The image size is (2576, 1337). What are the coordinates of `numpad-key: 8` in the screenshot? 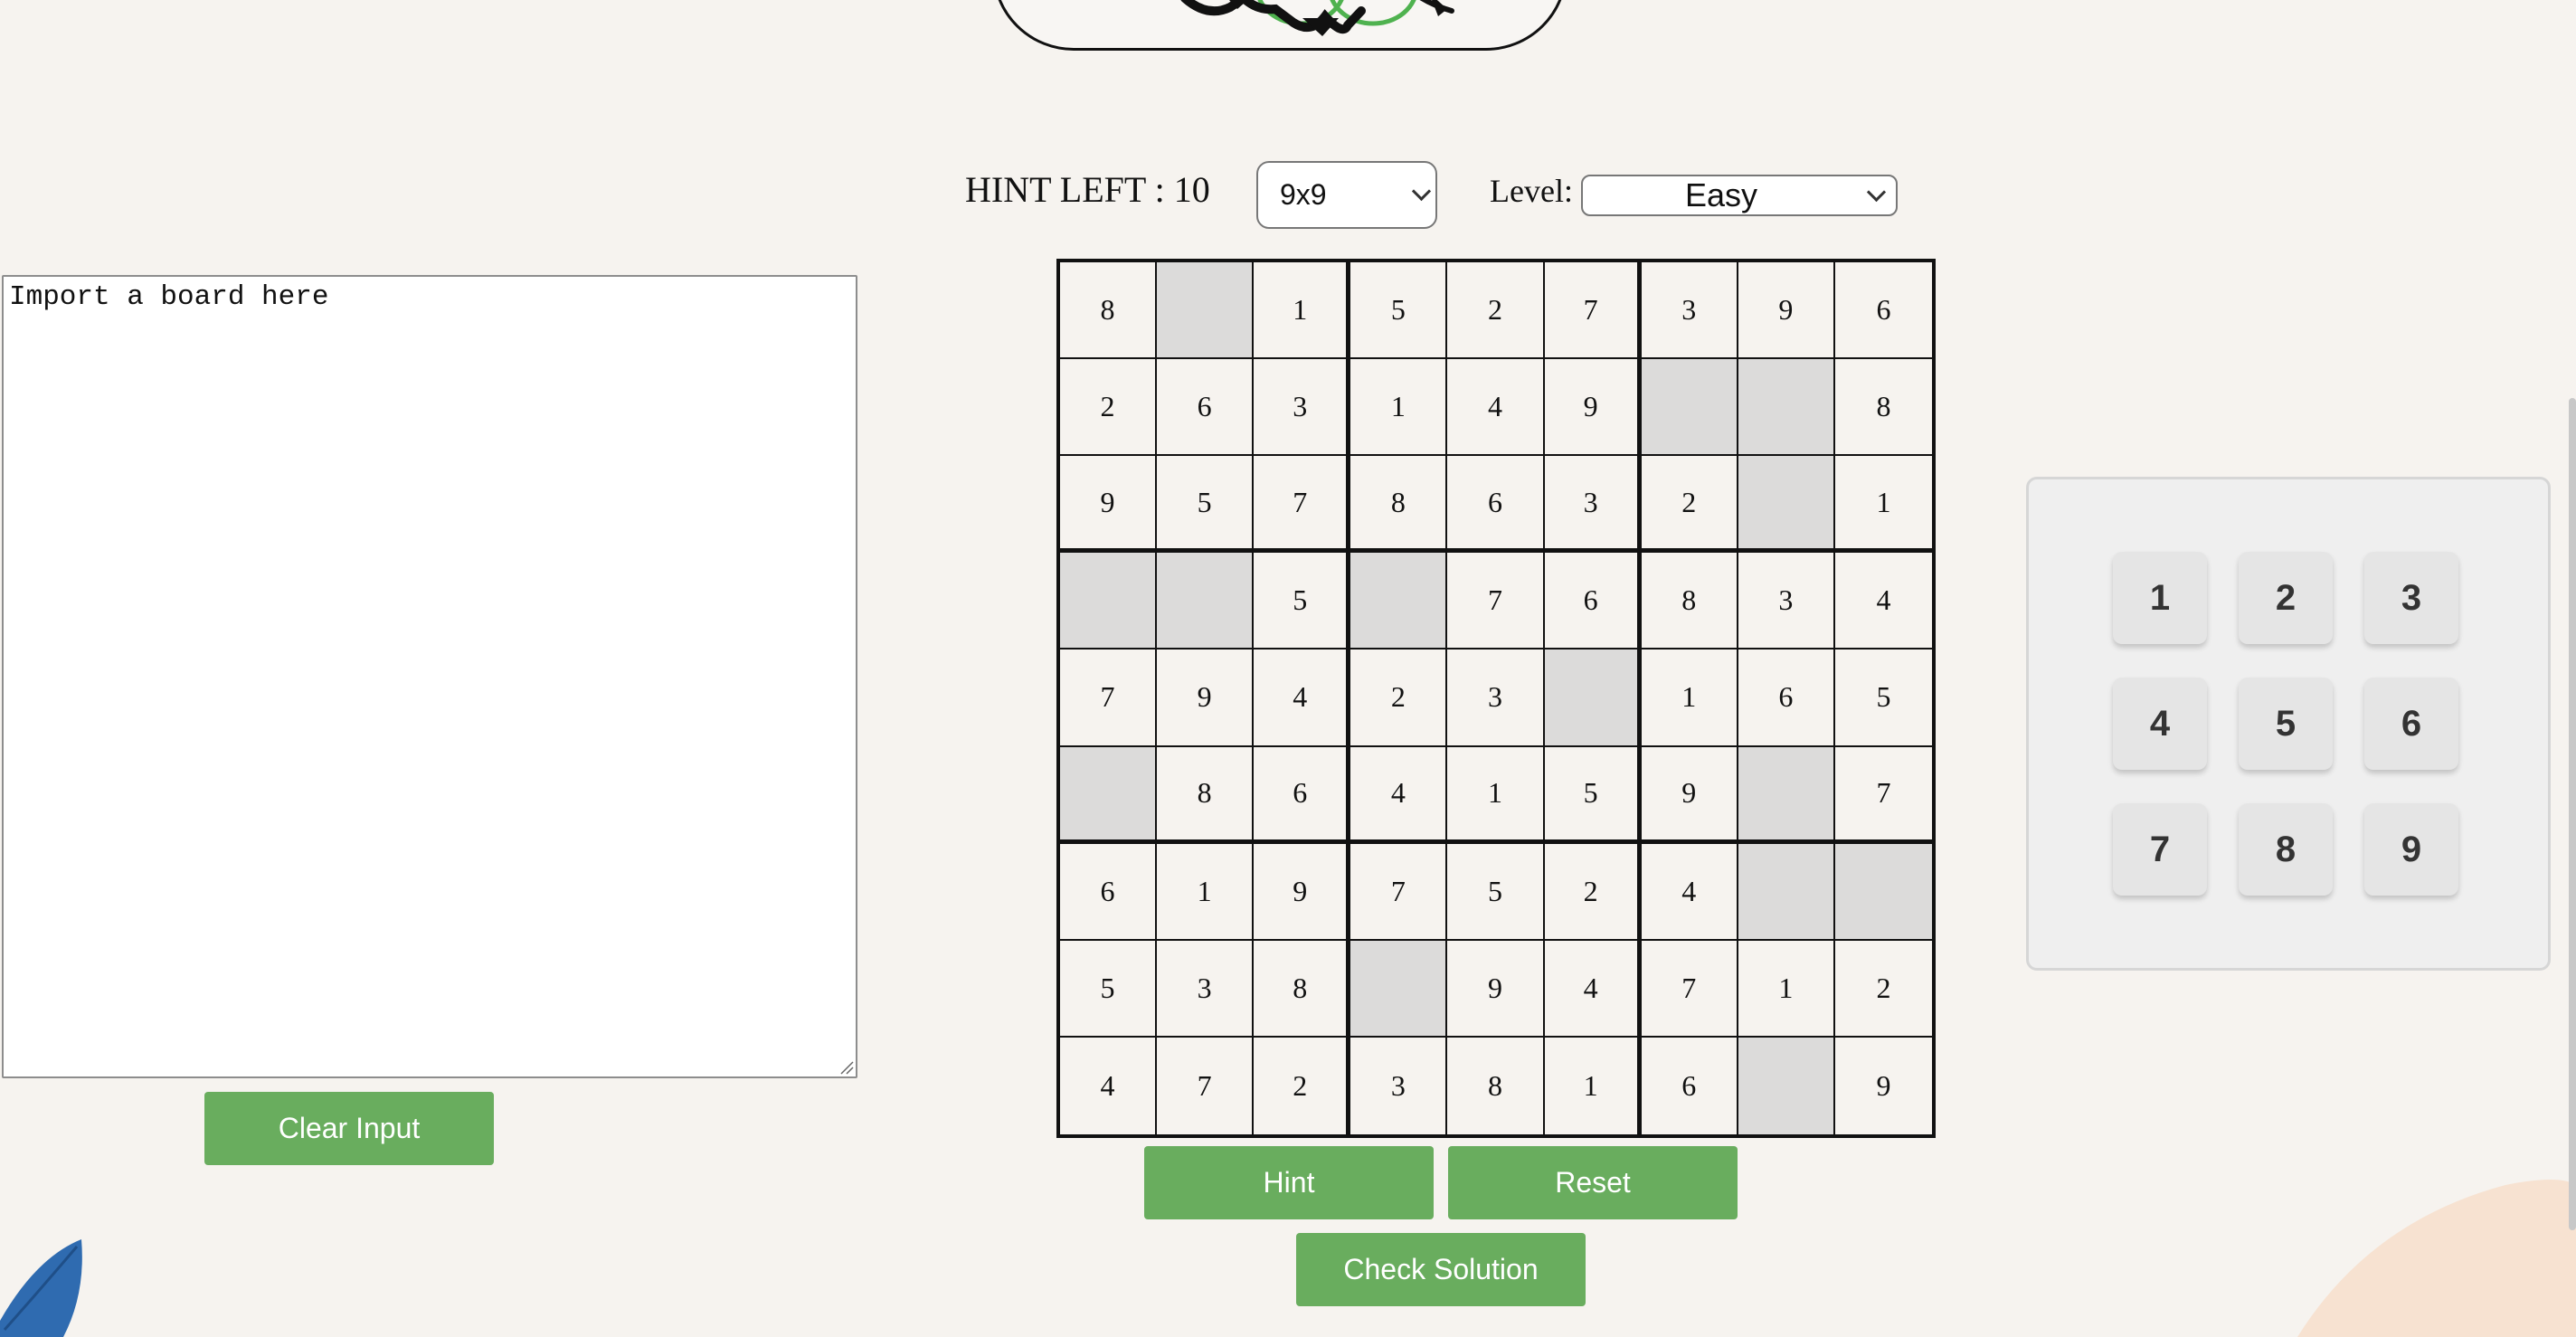 It's located at (2286, 849).